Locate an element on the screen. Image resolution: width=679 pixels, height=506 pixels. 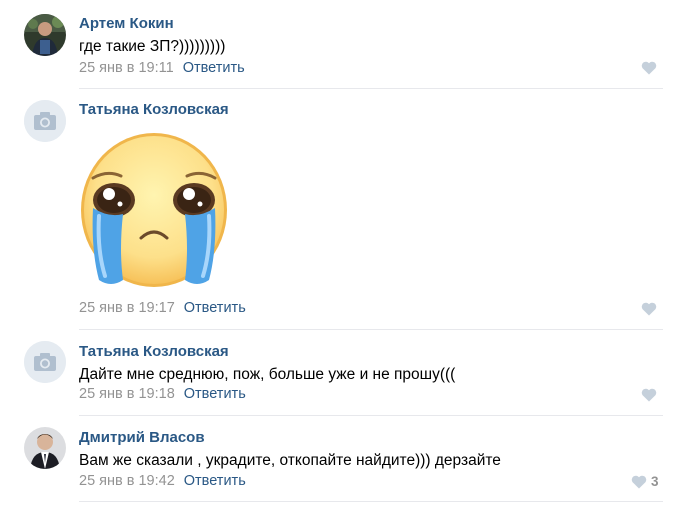
comment-date: 25 янв в 19:11 is located at coordinates (126, 68).